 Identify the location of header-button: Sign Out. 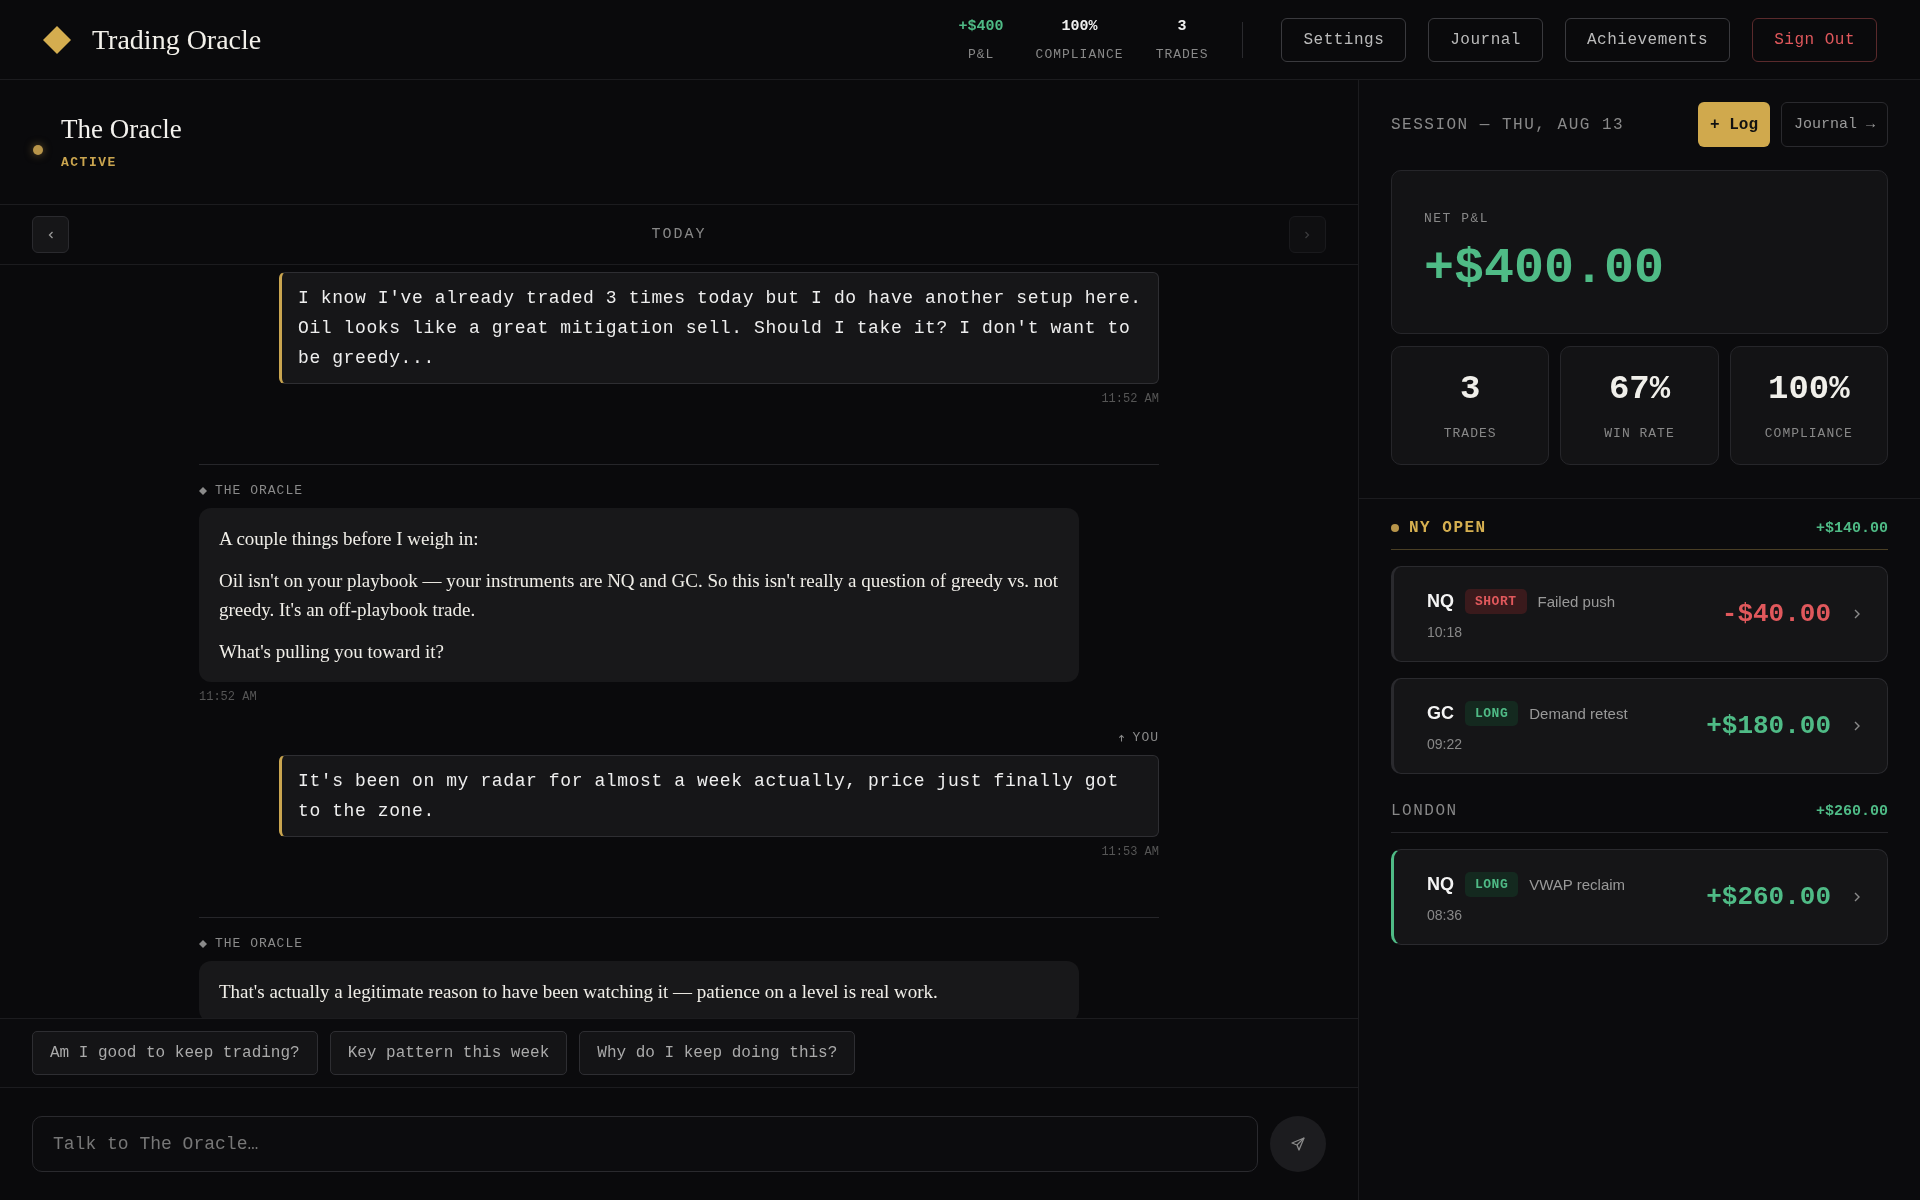
(1814, 39).